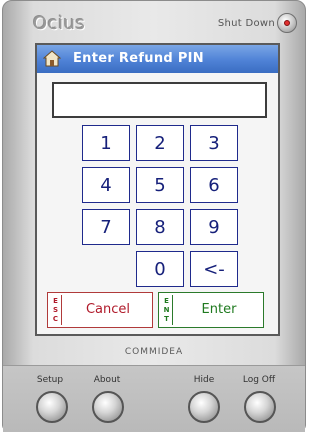 This screenshot has height=432, width=320. What do you see at coordinates (154, 398) in the screenshot?
I see `function-bar: Setup About Hide Log Off` at bounding box center [154, 398].